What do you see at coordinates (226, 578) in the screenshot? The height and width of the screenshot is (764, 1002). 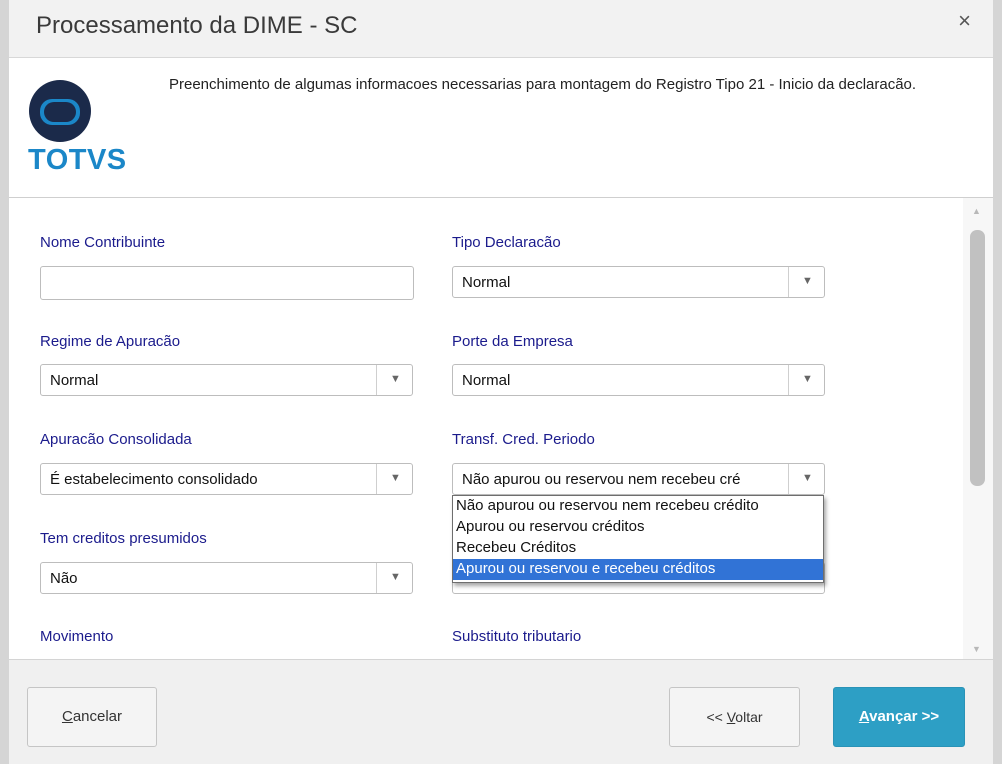 I see `creditos-presumidos-select: Não ▼` at bounding box center [226, 578].